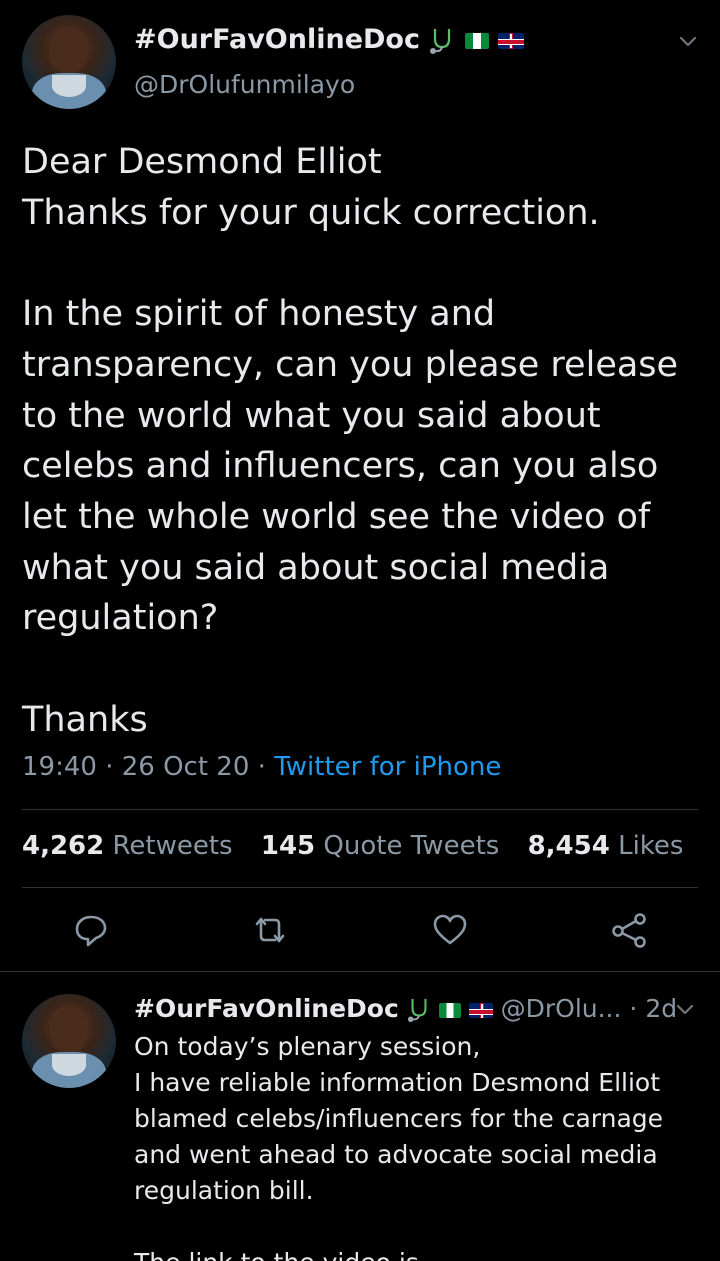 The width and height of the screenshot is (720, 1261). I want to click on tweet-date: 26 Oct 20, so click(185, 767).